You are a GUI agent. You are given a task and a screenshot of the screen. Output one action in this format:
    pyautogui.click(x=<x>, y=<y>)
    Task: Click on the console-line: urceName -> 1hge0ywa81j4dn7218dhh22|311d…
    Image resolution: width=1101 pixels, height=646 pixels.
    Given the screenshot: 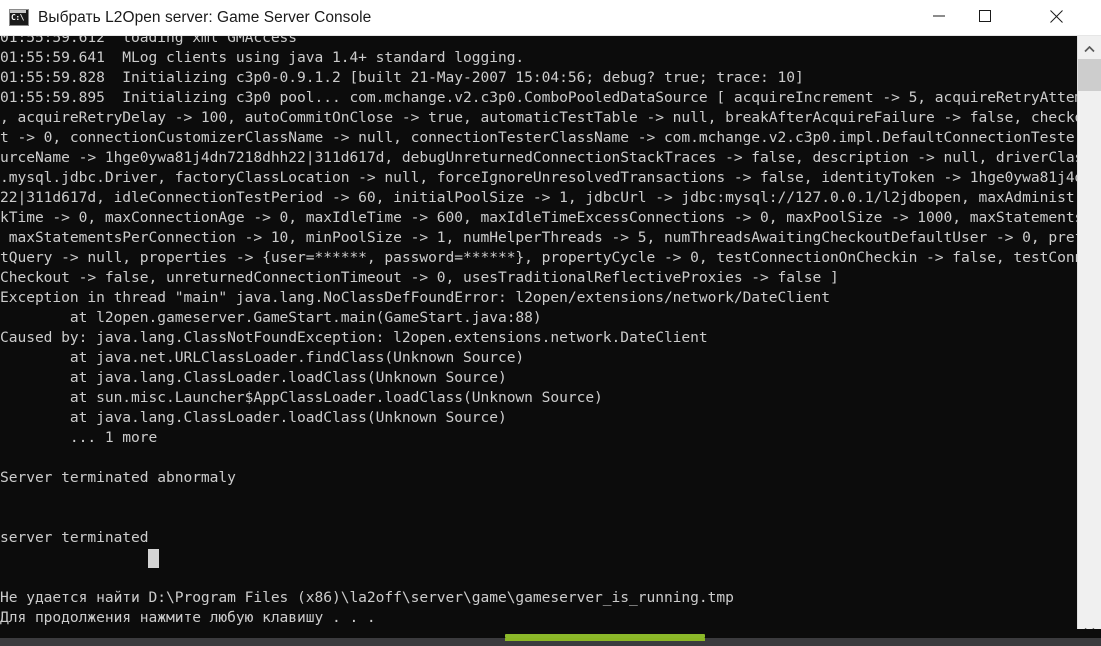 What is the action you would take?
    pyautogui.click(x=538, y=157)
    